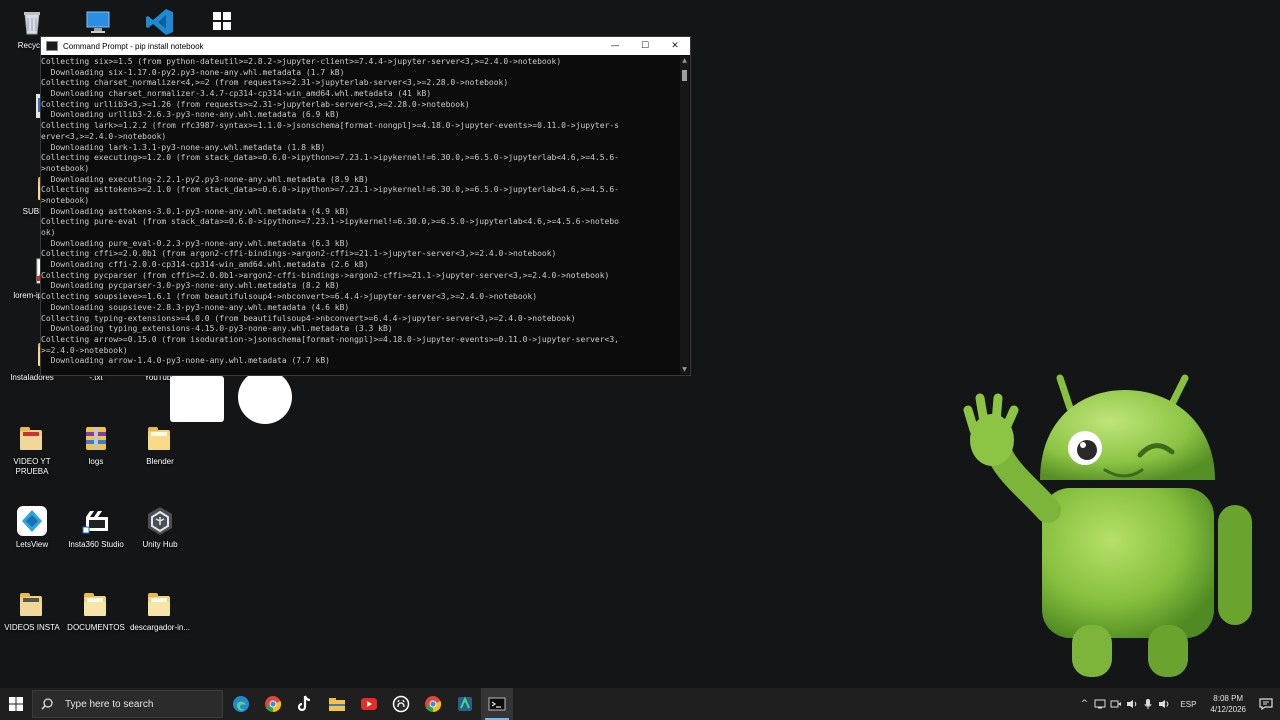 The image size is (1280, 720). I want to click on unity-hub-icon, so click(160, 521).